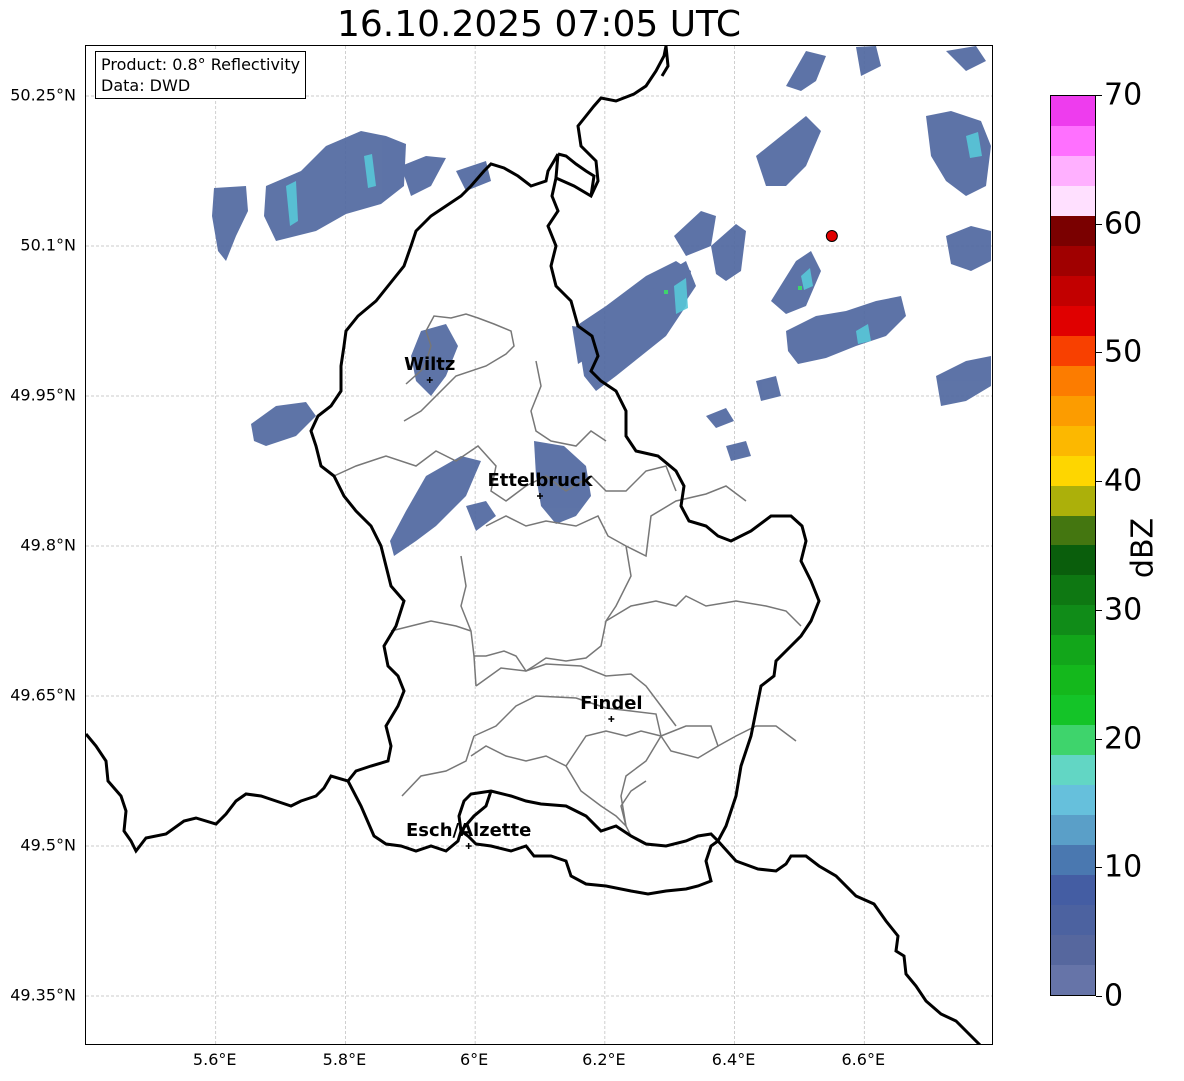  I want to click on colorbar-tick-label: 70, so click(1123, 95).